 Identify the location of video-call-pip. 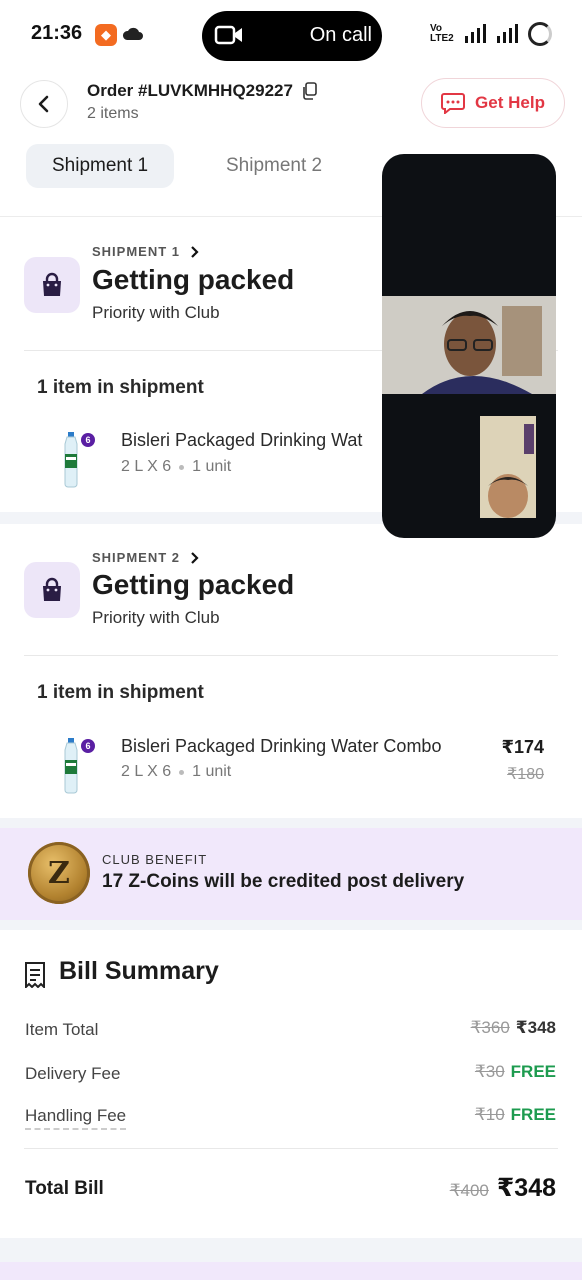
(469, 346).